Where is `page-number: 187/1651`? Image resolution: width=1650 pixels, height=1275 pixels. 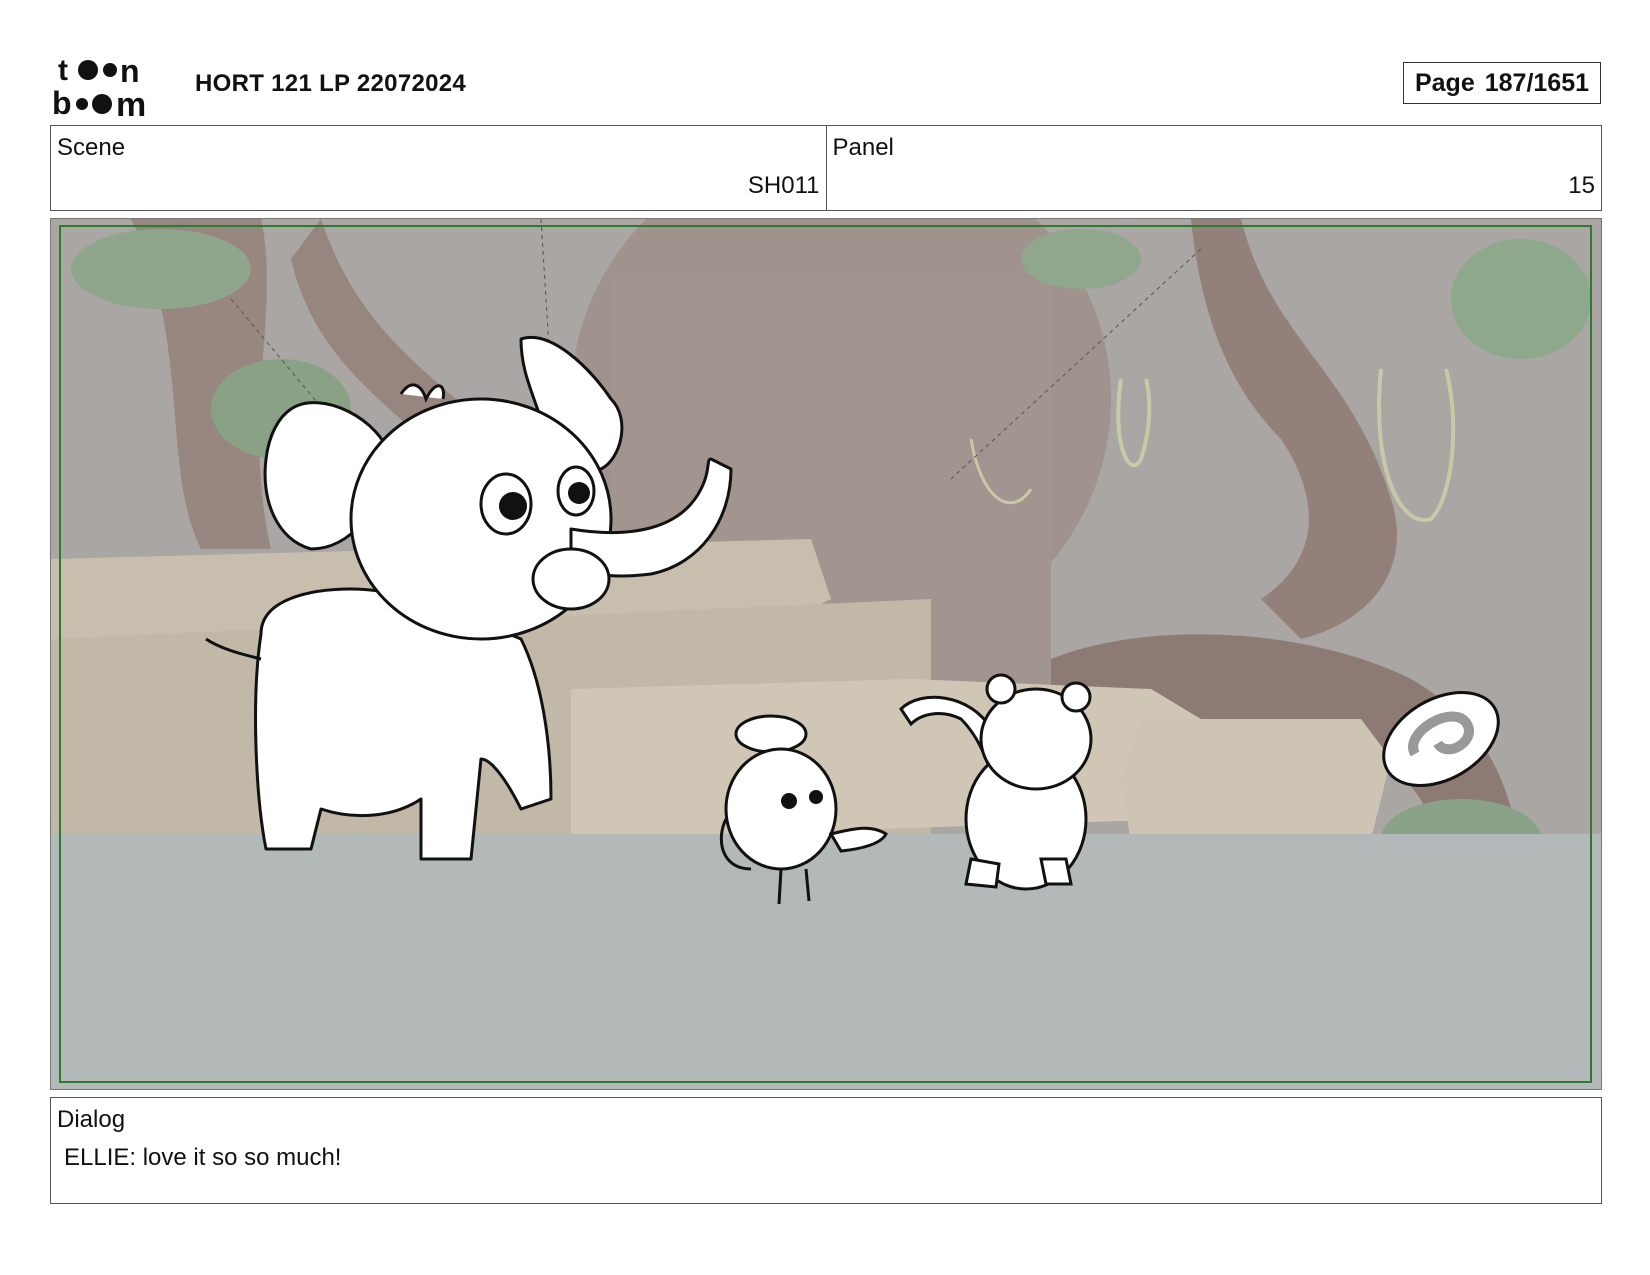 page-number: 187/1651 is located at coordinates (1537, 82).